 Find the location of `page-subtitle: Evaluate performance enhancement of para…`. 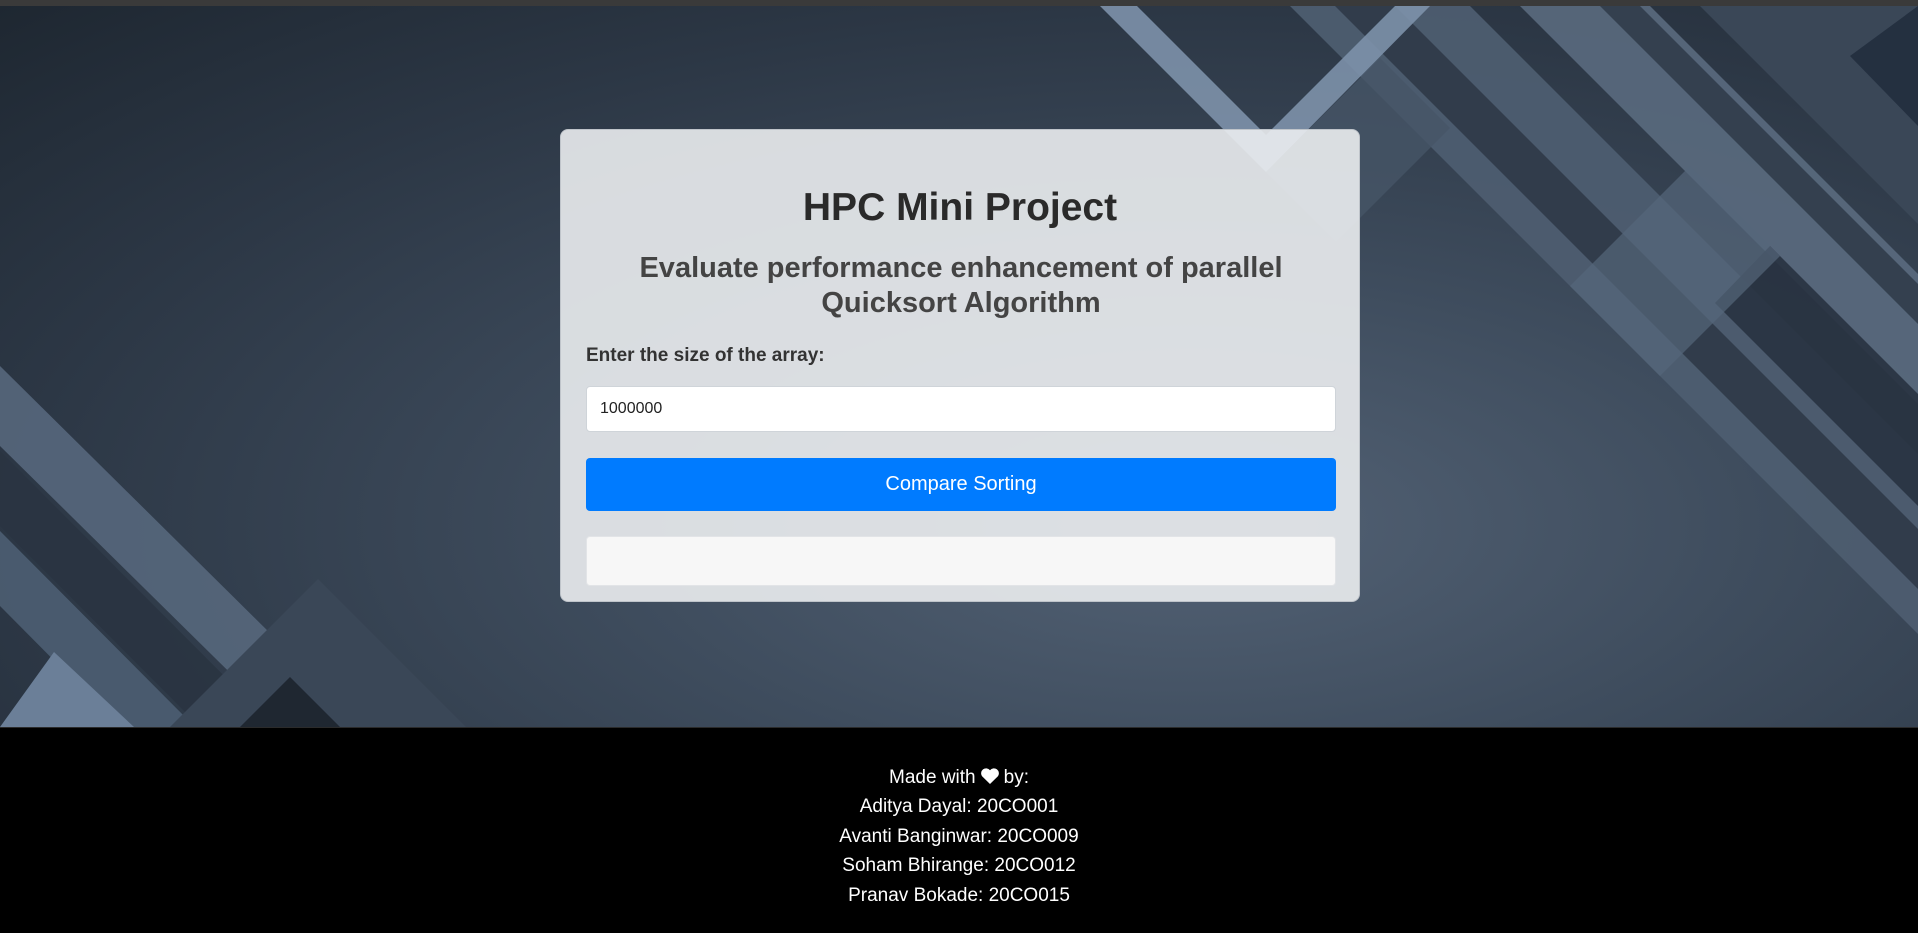

page-subtitle: Evaluate performance enhancement of para… is located at coordinates (961, 285).